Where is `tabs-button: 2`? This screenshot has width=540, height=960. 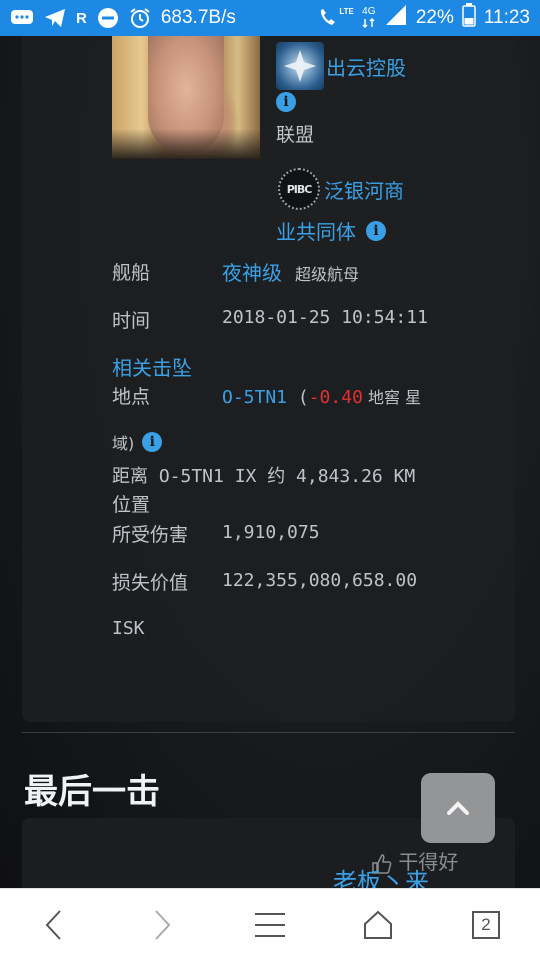 tabs-button: 2 is located at coordinates (486, 925).